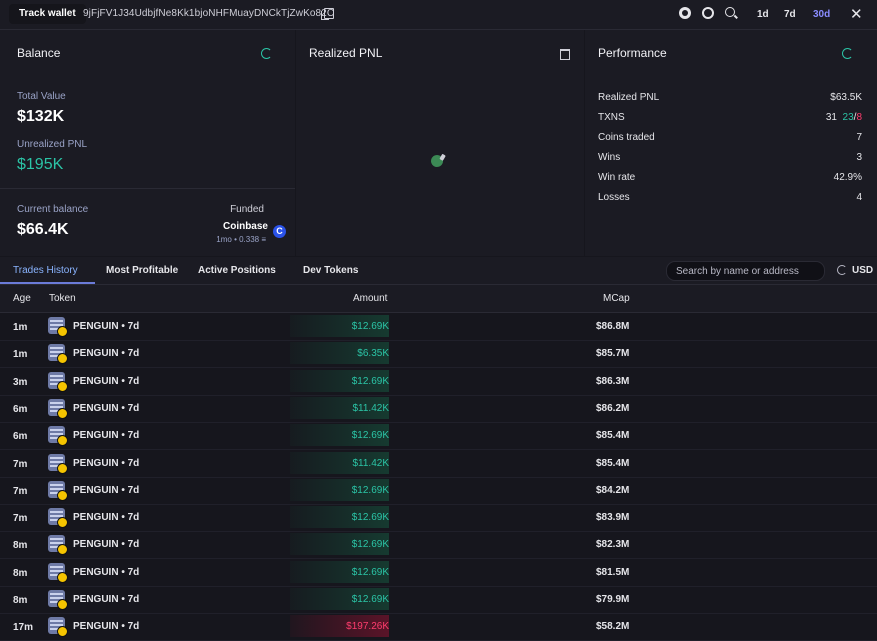 This screenshot has width=877, height=641. Describe the element at coordinates (147, 188) in the screenshot. I see `divider` at that location.